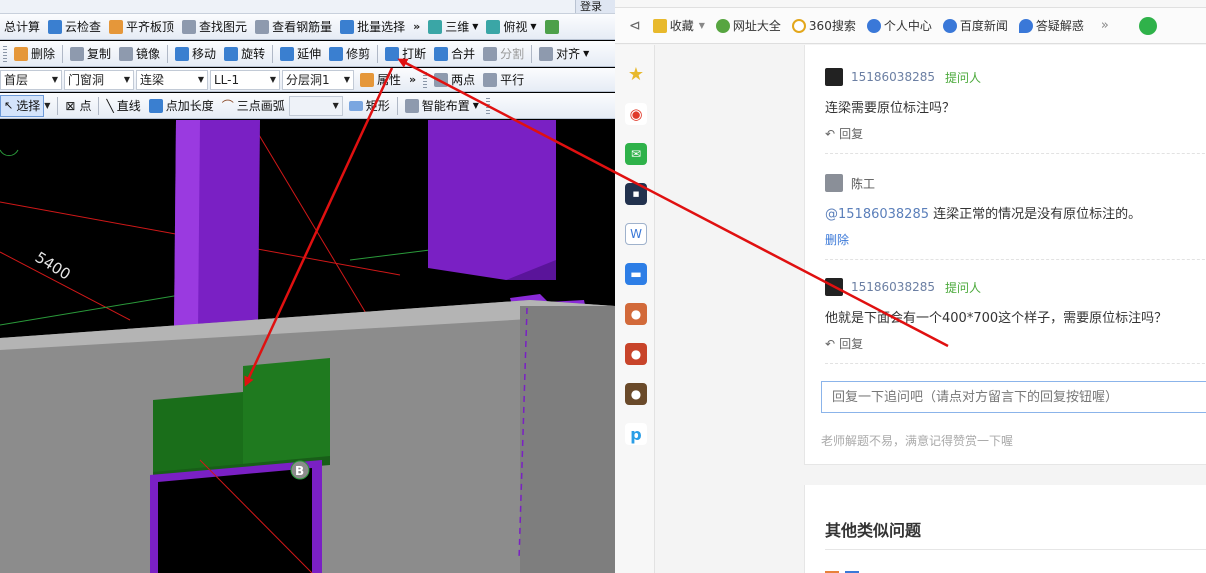 Image resolution: width=1206 pixels, height=573 pixels. Describe the element at coordinates (244, 54) in the screenshot. I see `rotate-button: 旋转` at that location.